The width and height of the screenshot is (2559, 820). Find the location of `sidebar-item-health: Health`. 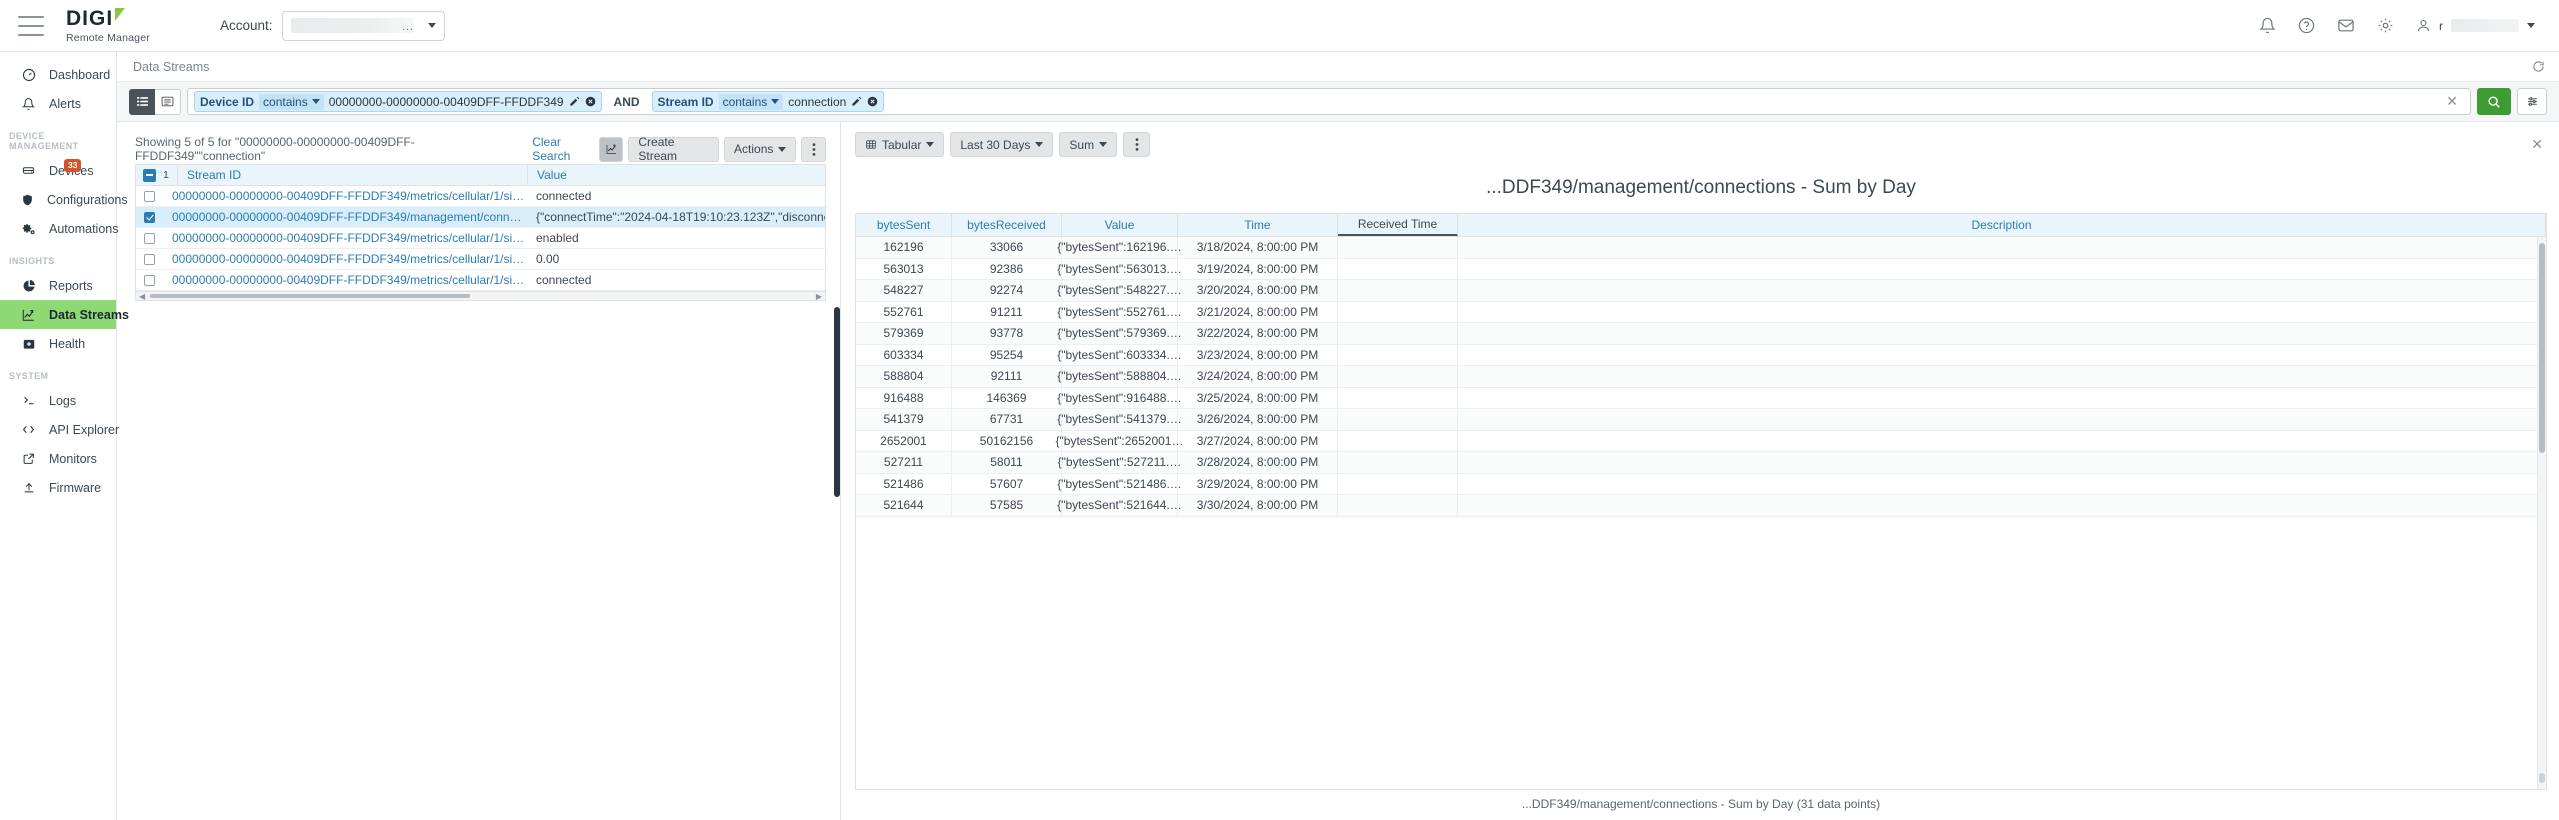

sidebar-item-health: Health is located at coordinates (58, 343).